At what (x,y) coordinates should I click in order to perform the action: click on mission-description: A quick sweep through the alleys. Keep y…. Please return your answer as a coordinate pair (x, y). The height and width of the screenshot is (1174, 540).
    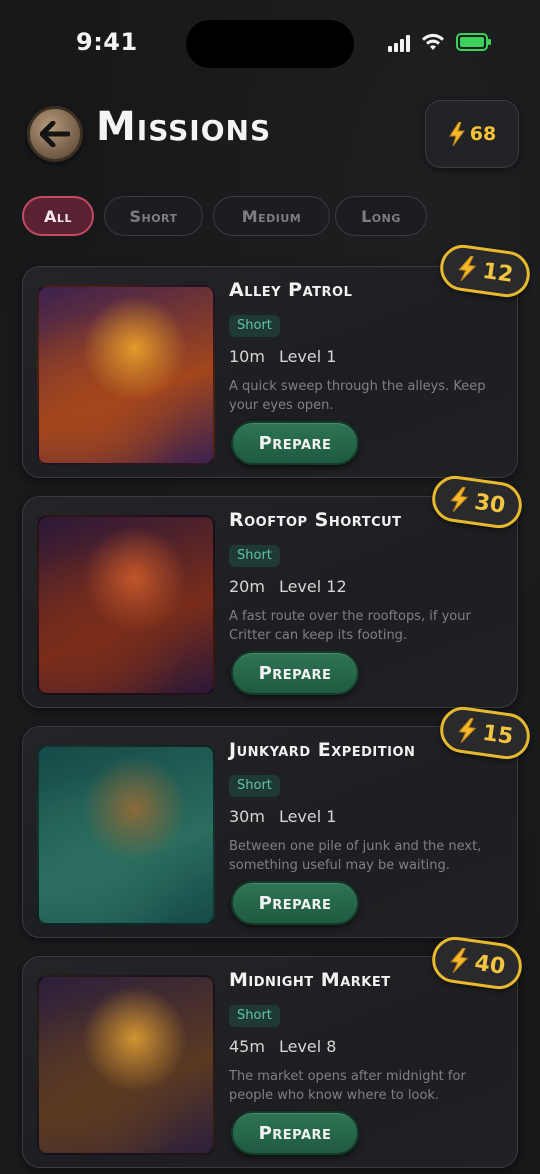
    Looking at the image, I should click on (357, 396).